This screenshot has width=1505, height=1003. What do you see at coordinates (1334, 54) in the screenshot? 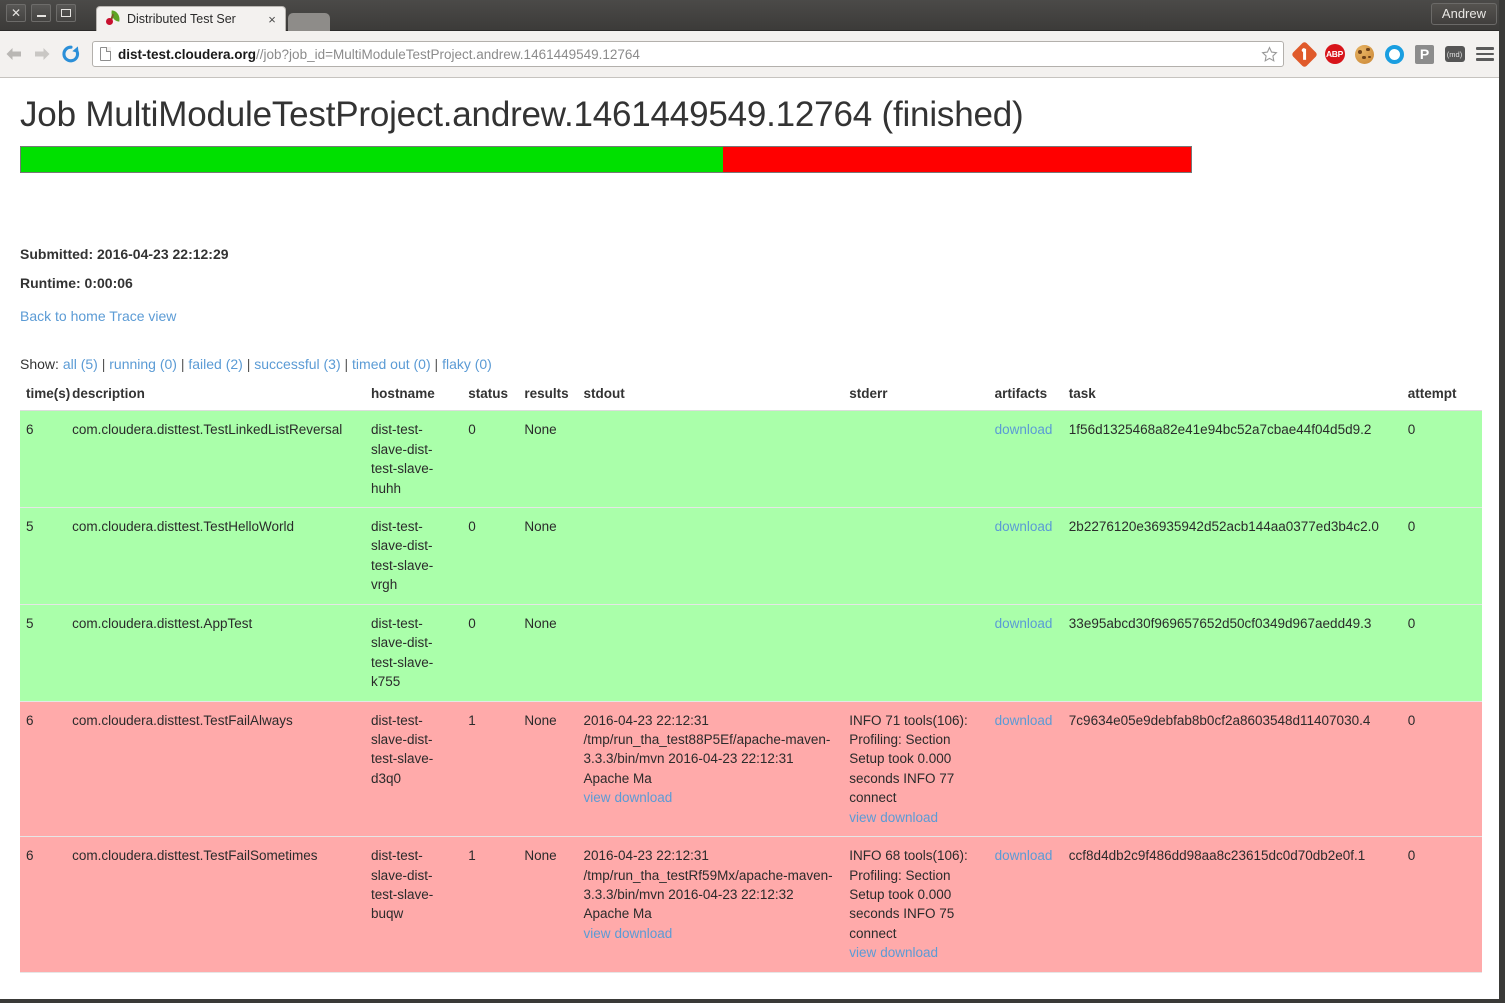
I see `adblock-plus-icon: ABP` at bounding box center [1334, 54].